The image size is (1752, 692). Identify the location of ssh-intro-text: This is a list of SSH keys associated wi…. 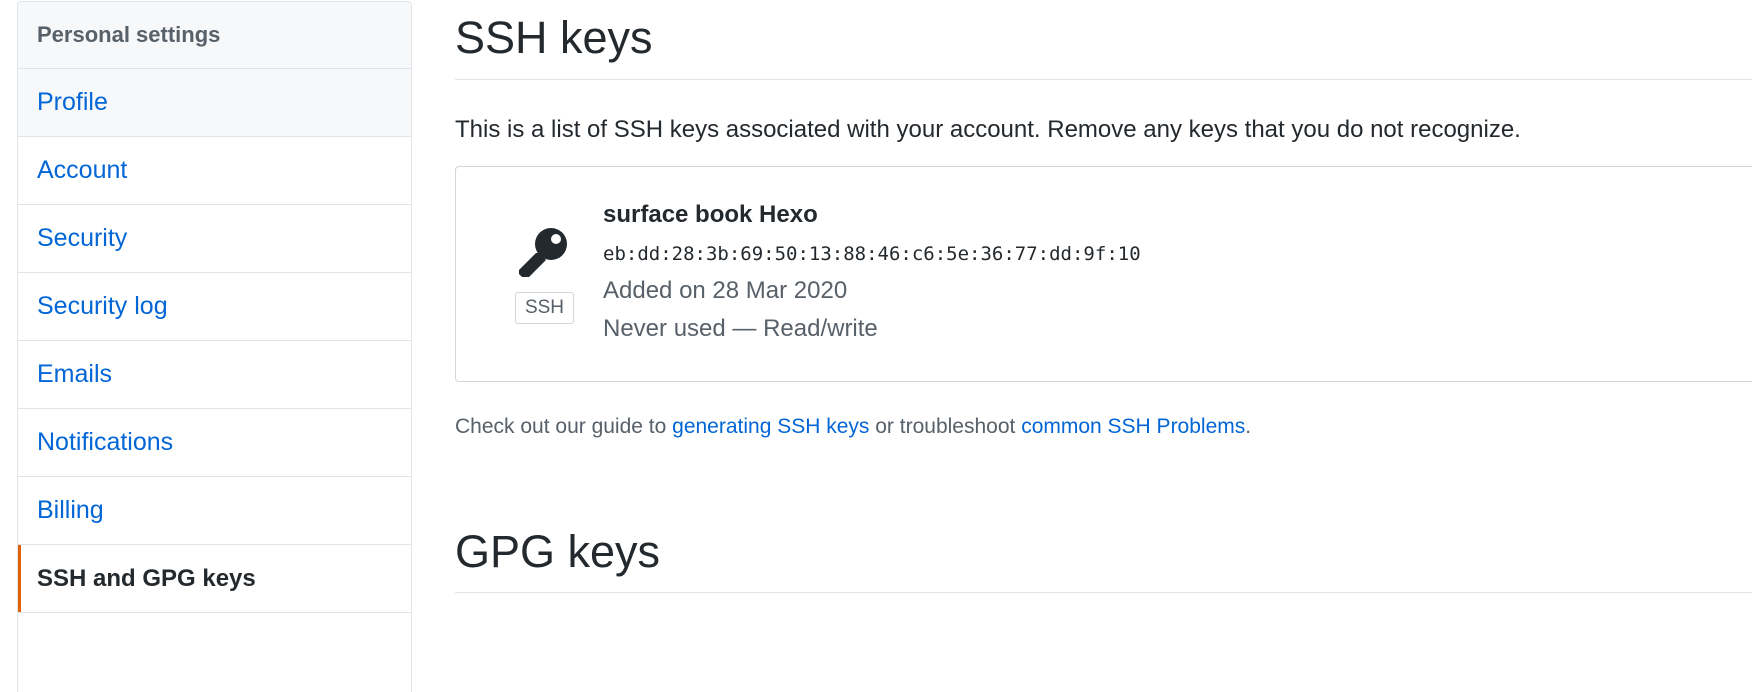
(988, 129).